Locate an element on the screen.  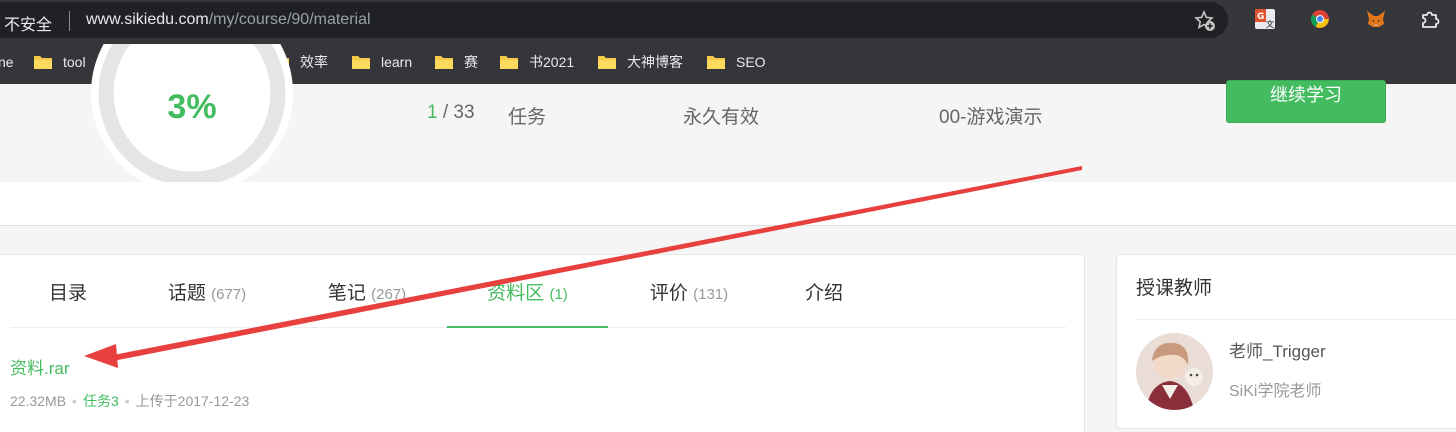
tab-label: 介绍 is located at coordinates (823, 293).